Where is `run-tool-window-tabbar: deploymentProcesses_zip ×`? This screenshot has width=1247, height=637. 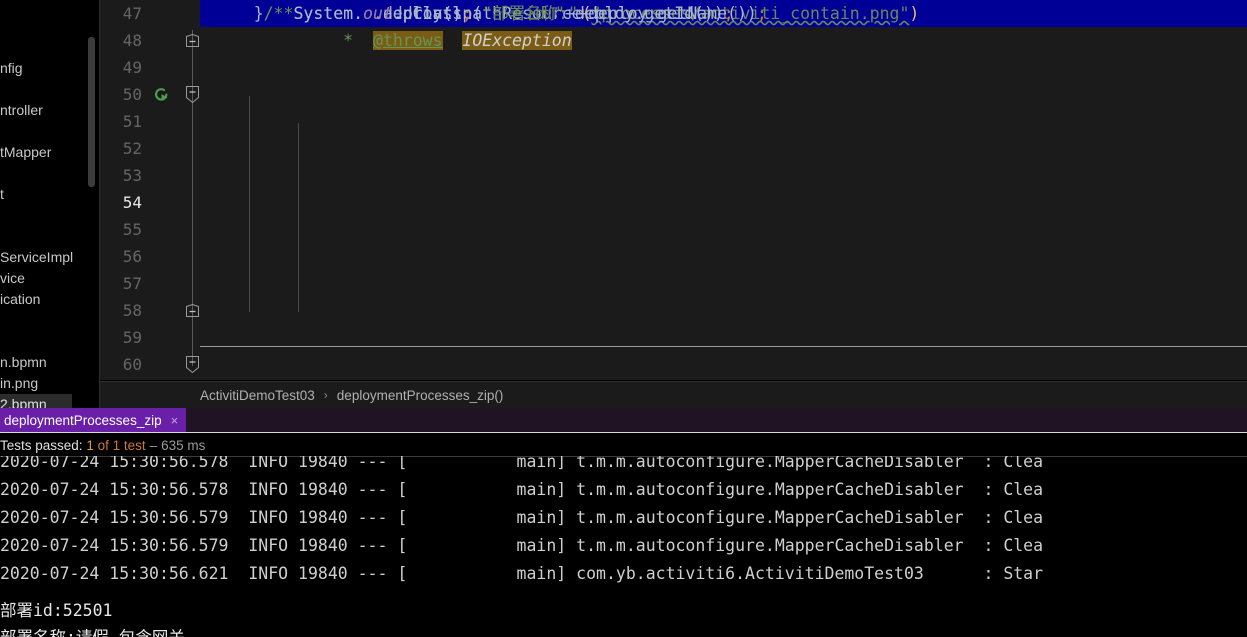
run-tool-window-tabbar: deploymentProcesses_zip × is located at coordinates (623, 420).